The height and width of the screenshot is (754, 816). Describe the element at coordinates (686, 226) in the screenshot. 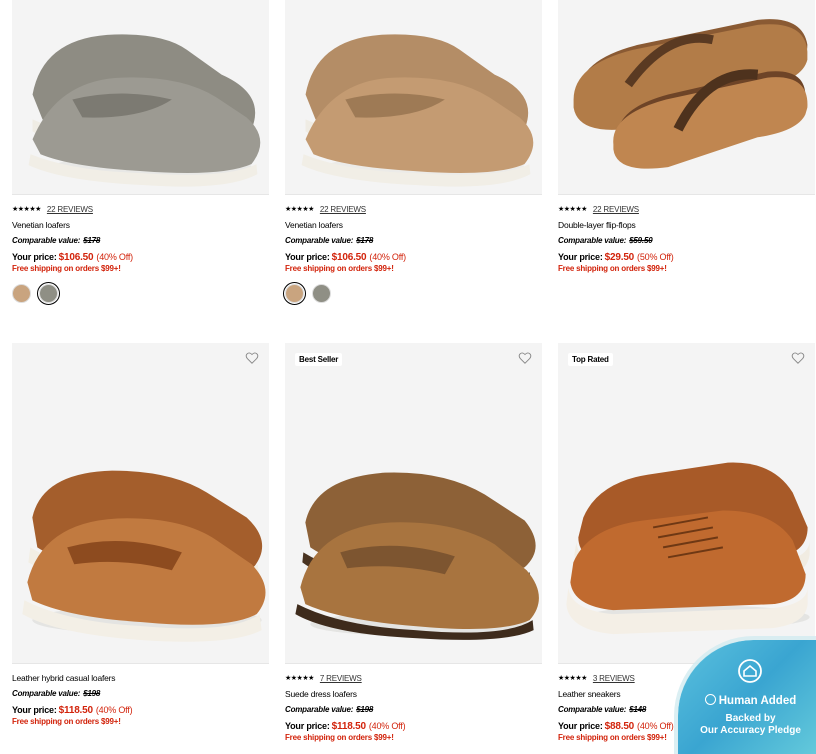

I see `product-name: Double-layer flip-flops` at that location.